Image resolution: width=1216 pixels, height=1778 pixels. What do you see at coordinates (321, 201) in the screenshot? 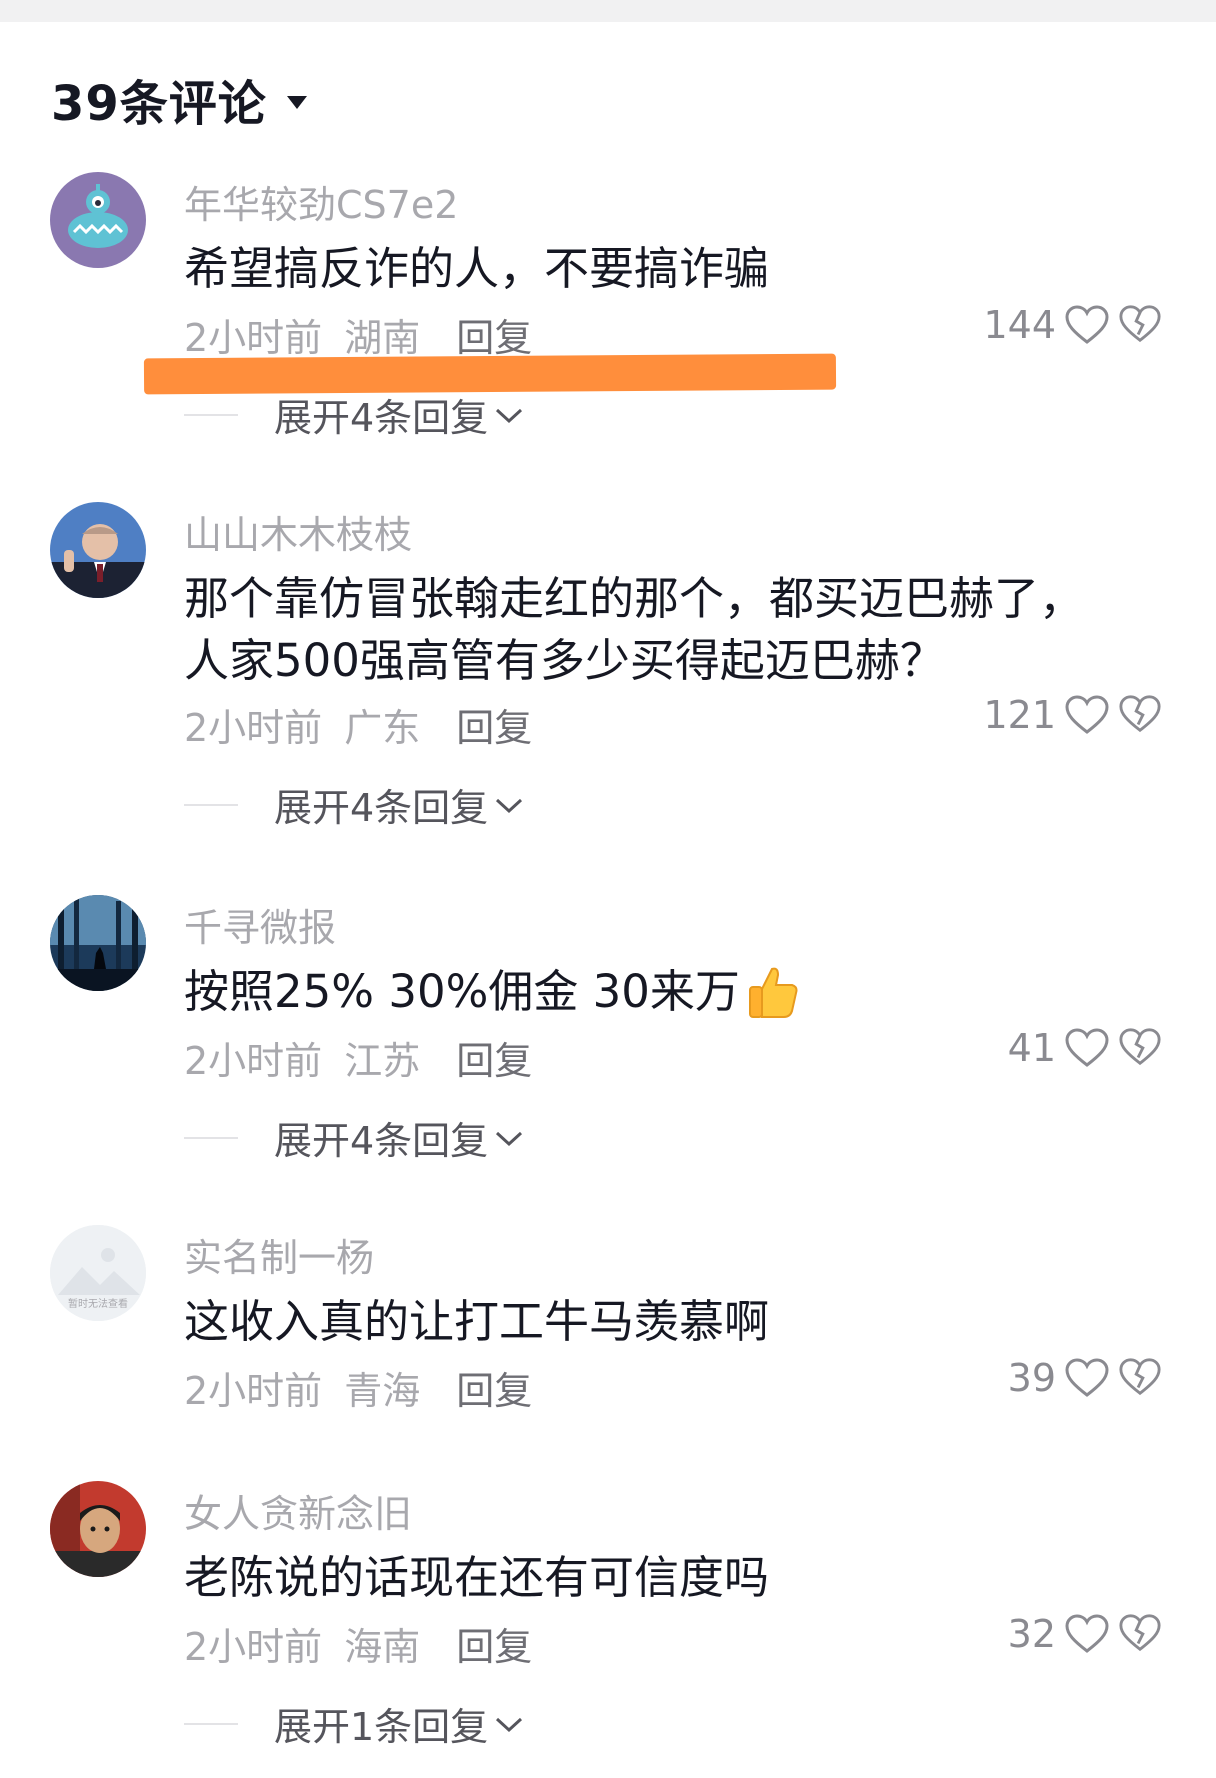
I see `comment-username: 年华较劲CS7e2` at bounding box center [321, 201].